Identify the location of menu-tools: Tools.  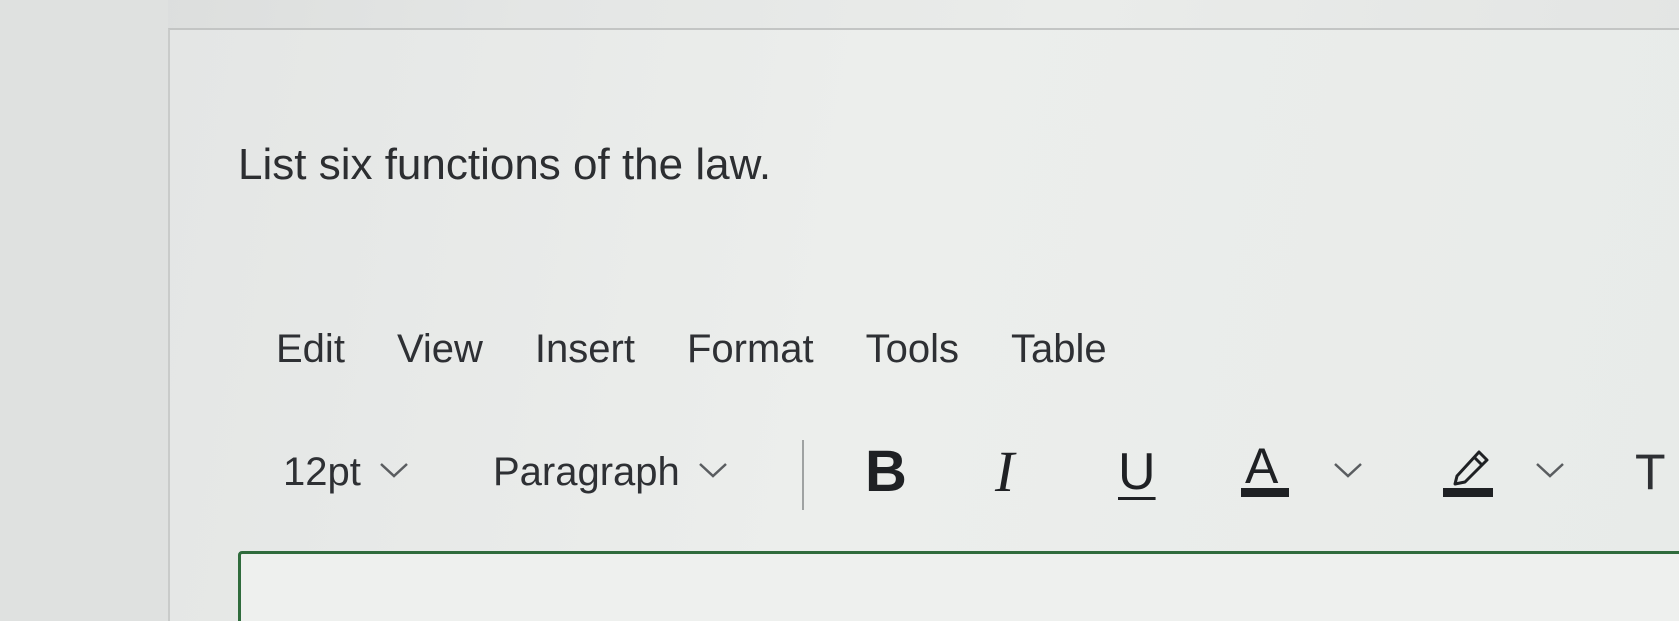
(912, 349).